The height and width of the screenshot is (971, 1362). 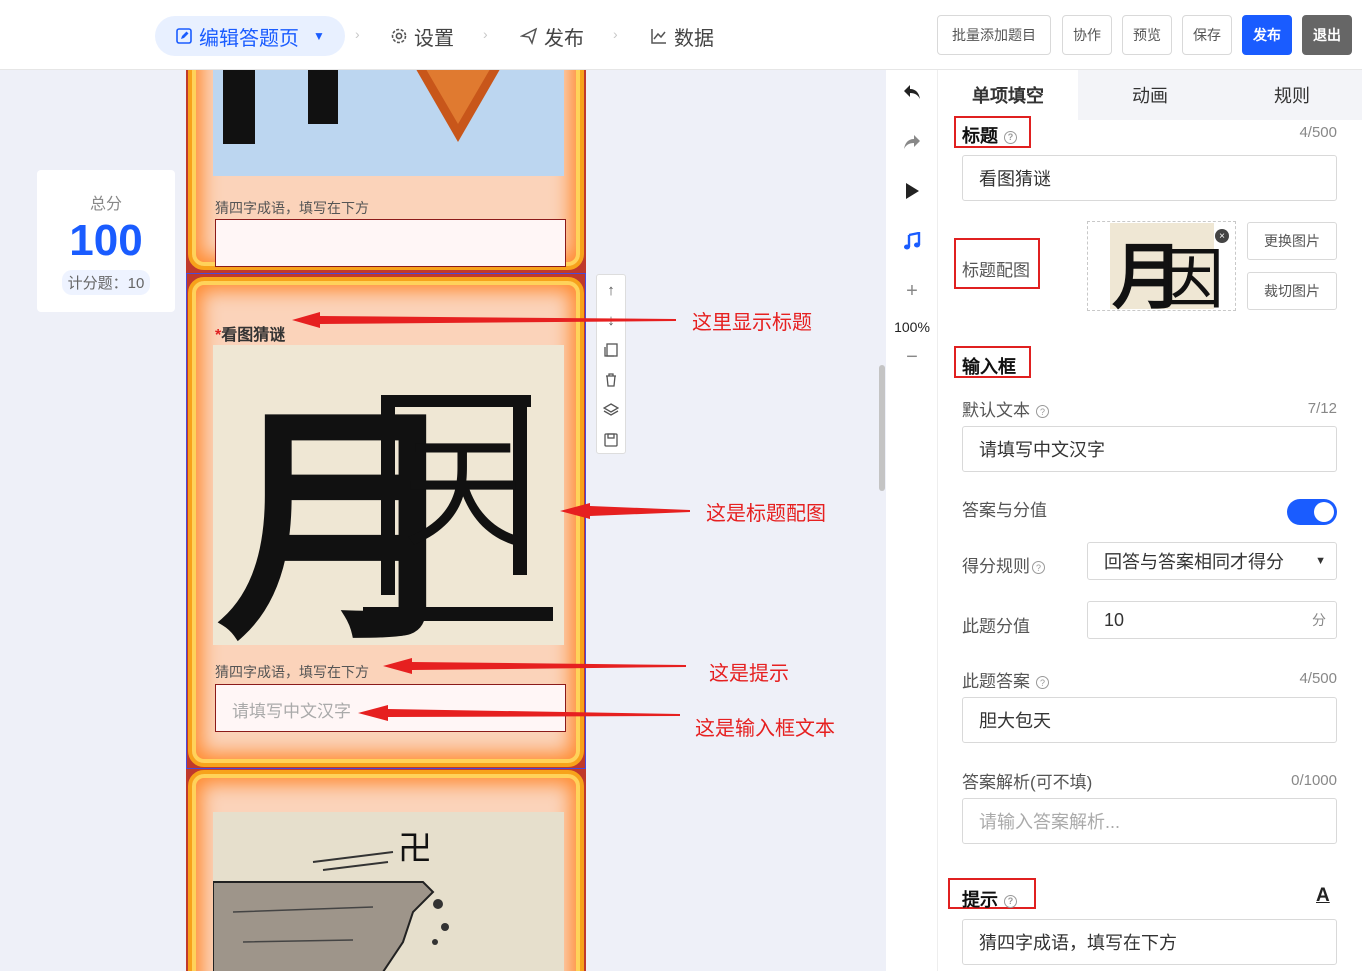 I want to click on default-text-count: 7/12, so click(x=1322, y=408).